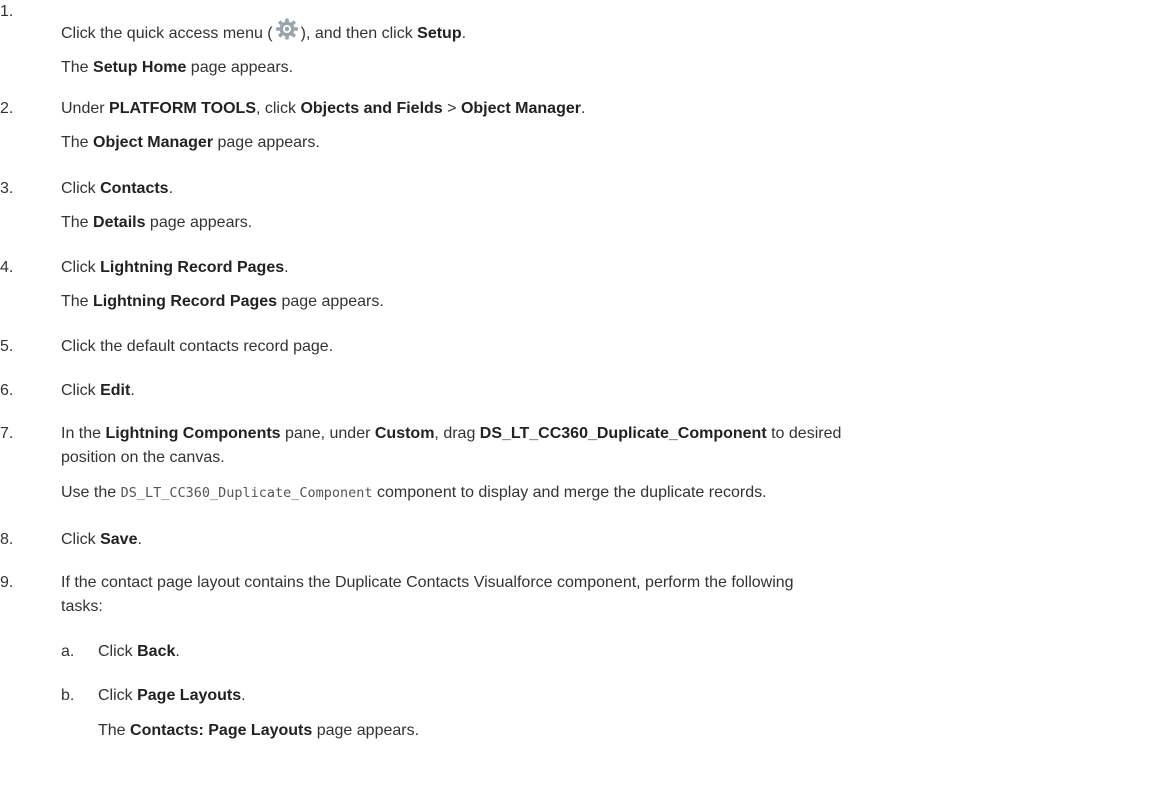 This screenshot has height=799, width=1167. What do you see at coordinates (82, 606) in the screenshot?
I see `step-instruction-continued: tasks:` at bounding box center [82, 606].